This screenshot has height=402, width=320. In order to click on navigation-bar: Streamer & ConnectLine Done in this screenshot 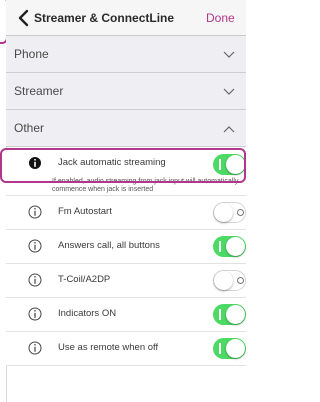, I will do `click(126, 18)`.